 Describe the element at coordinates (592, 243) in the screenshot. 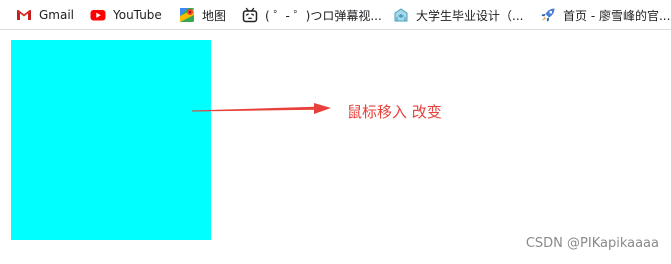

I see `watermark: CSDN @PIKapikaaaa` at that location.